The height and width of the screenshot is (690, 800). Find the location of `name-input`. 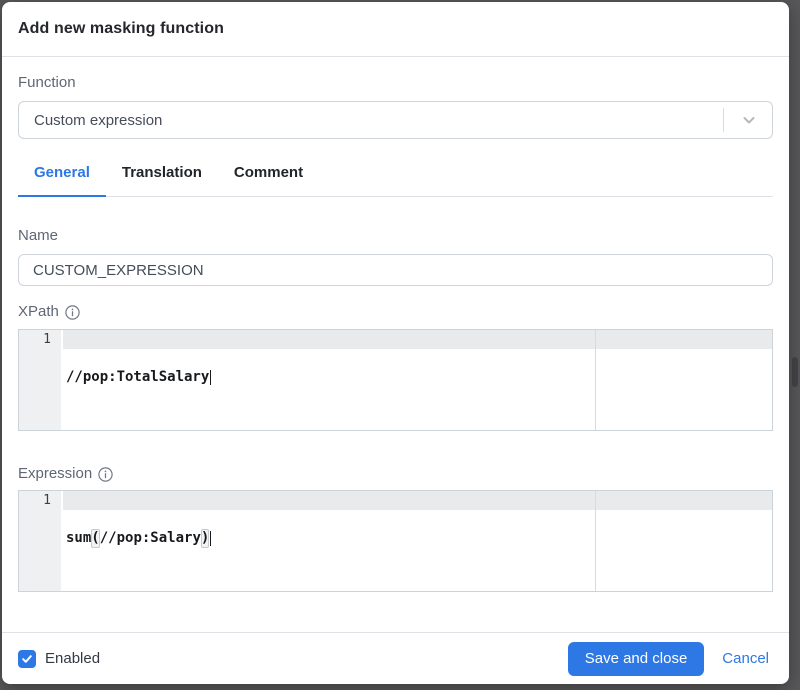

name-input is located at coordinates (395, 270).